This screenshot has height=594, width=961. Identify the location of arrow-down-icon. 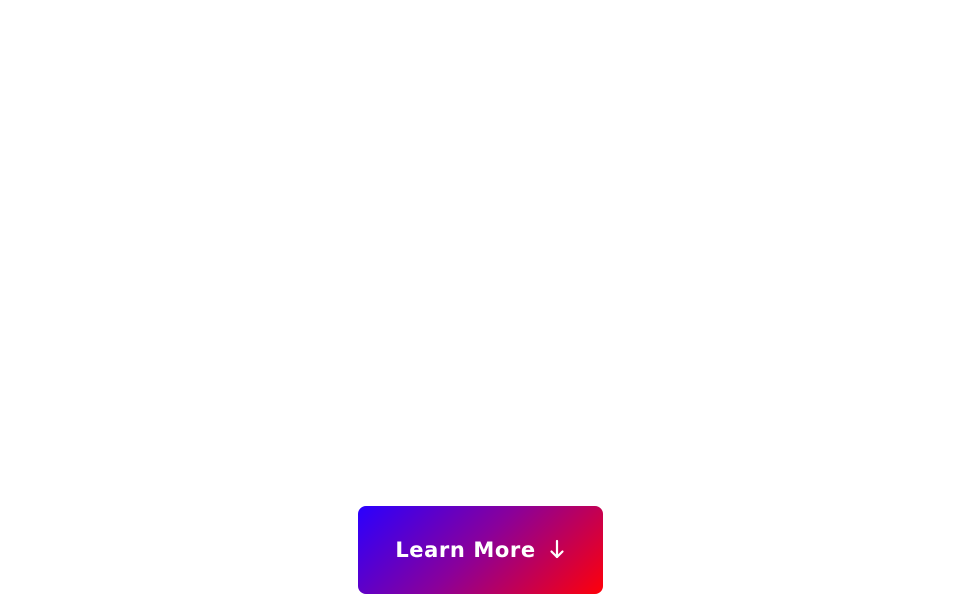
(557, 550).